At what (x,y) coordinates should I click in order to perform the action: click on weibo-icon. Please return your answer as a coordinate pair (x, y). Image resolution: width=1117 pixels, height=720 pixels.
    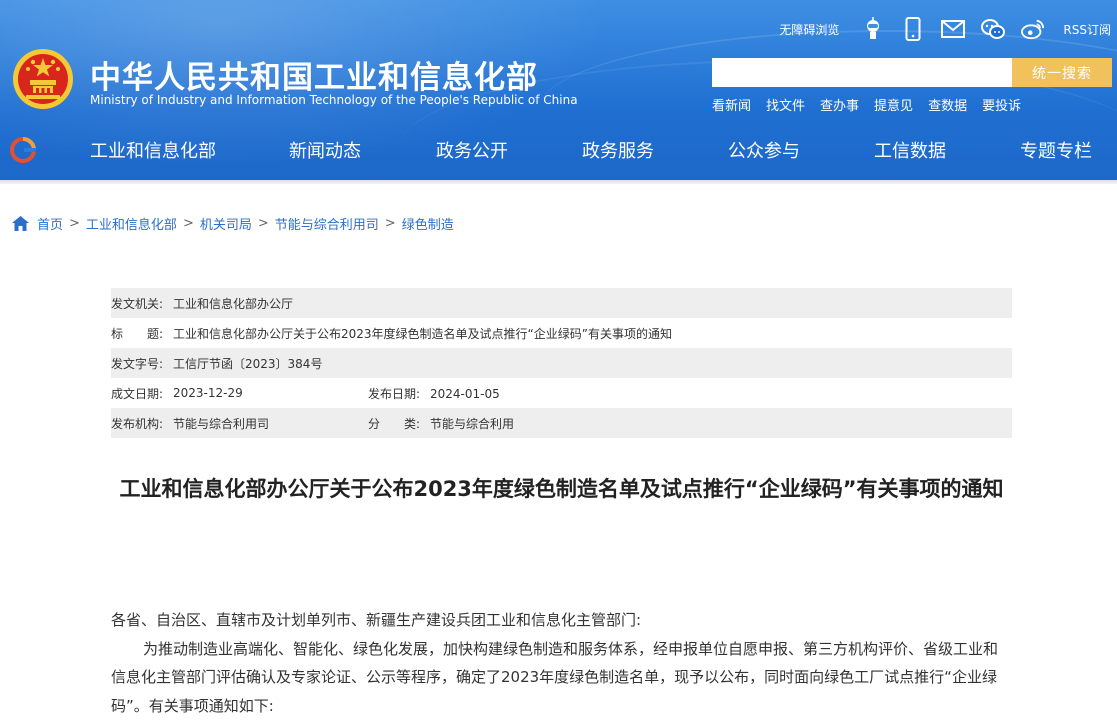
    Looking at the image, I should click on (1033, 29).